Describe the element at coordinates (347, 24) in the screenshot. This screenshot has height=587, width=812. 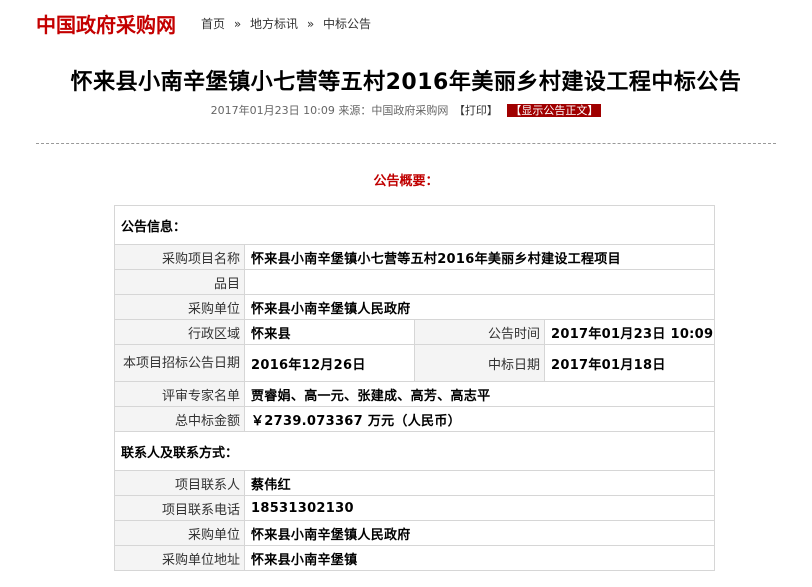
I see `breadcrumb-award-notice-link: 中标公告` at that location.